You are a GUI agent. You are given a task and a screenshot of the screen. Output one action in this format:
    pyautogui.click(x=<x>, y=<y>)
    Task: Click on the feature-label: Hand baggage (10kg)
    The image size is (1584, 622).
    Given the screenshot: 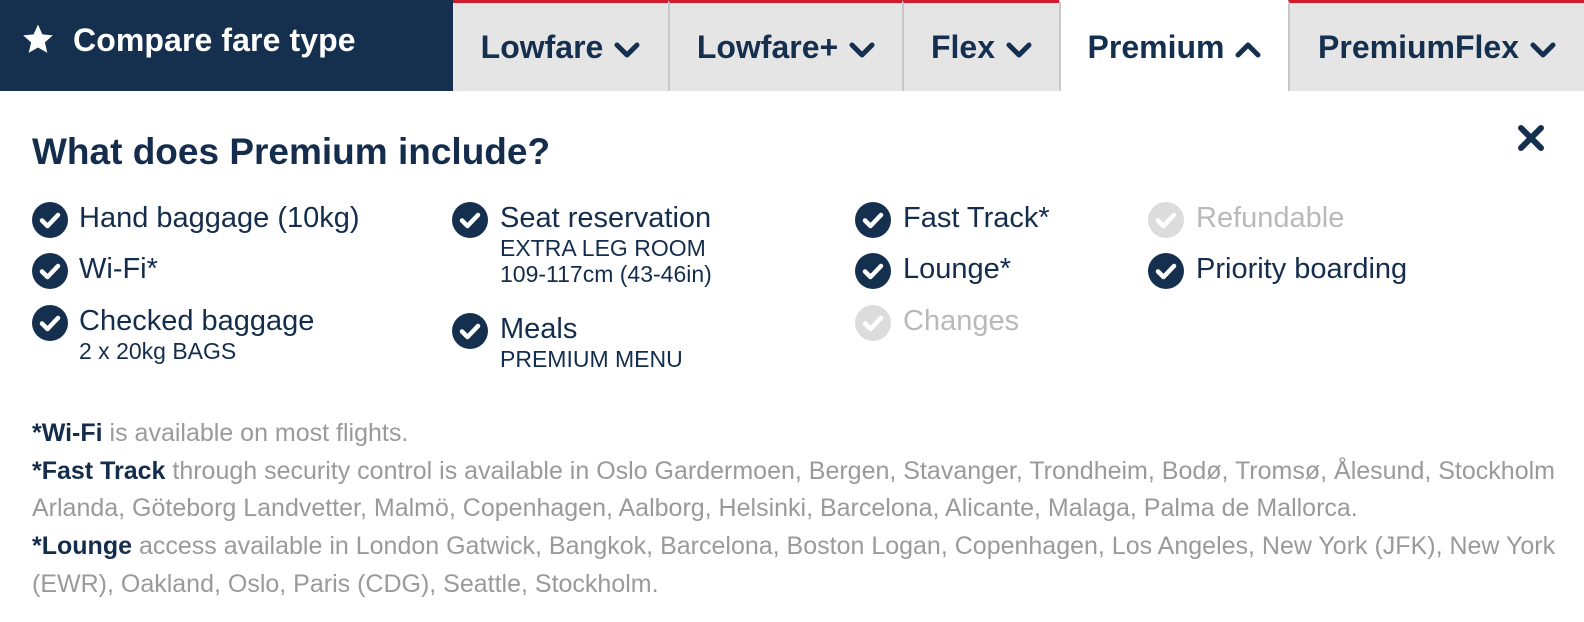 What is the action you would take?
    pyautogui.click(x=219, y=218)
    